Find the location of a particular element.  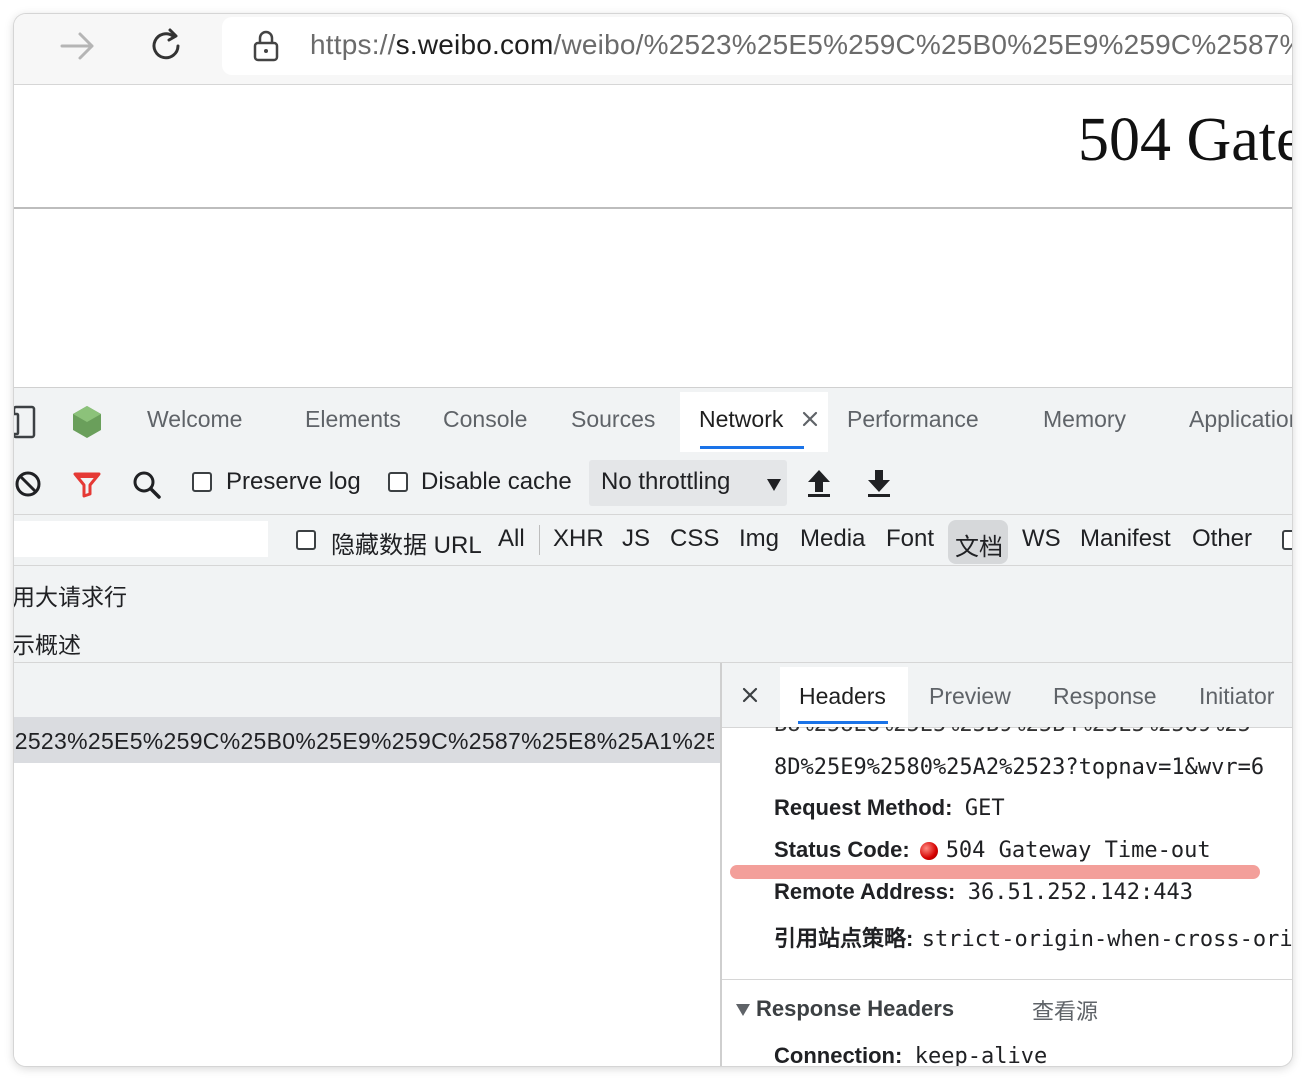

header-remote-address: Remote Address: 36.51.252.142:443 is located at coordinates (983, 892).